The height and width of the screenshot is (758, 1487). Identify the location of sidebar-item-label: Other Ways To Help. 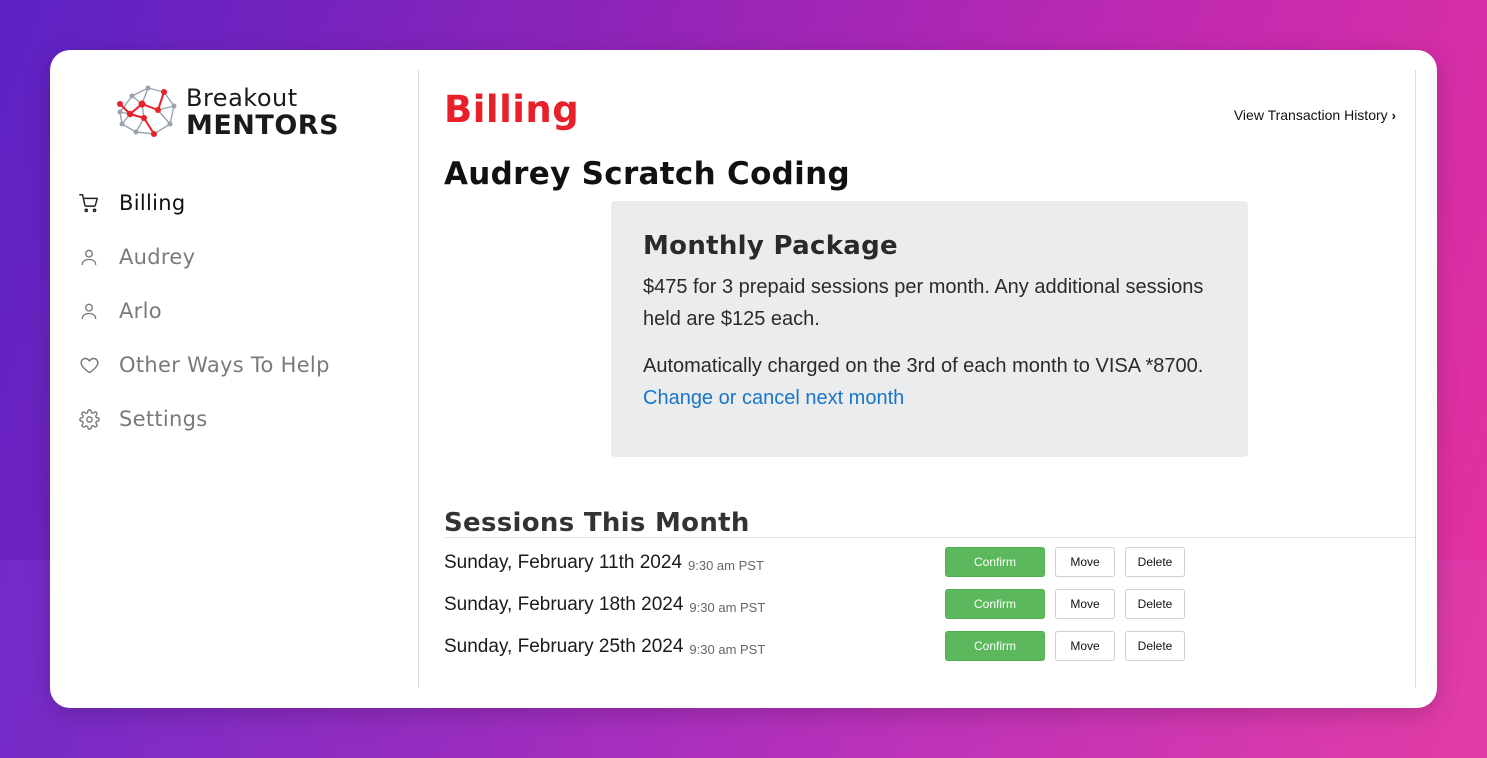
(224, 365).